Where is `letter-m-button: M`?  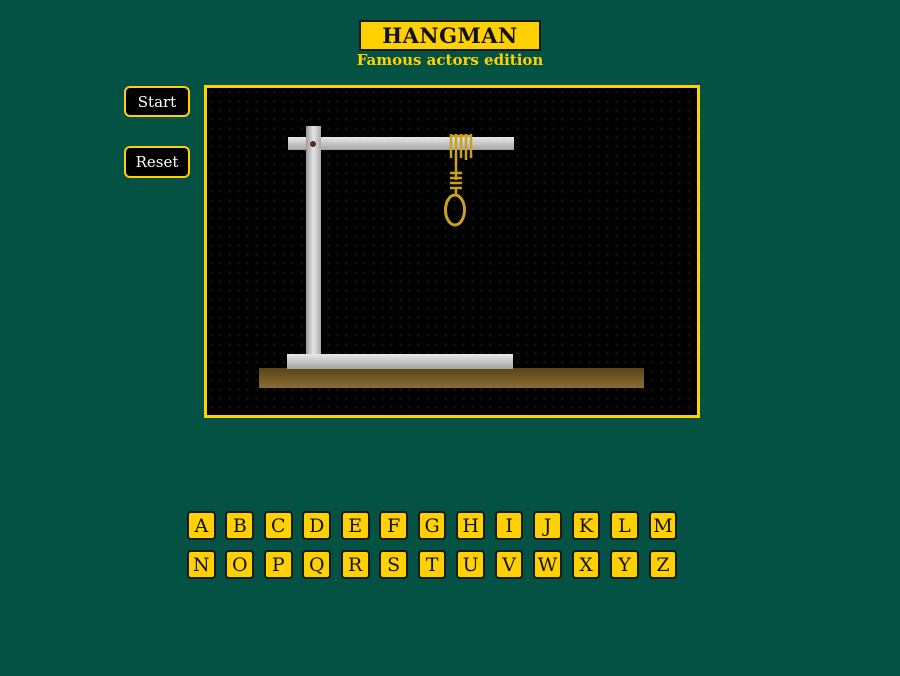
letter-m-button: M is located at coordinates (663, 525).